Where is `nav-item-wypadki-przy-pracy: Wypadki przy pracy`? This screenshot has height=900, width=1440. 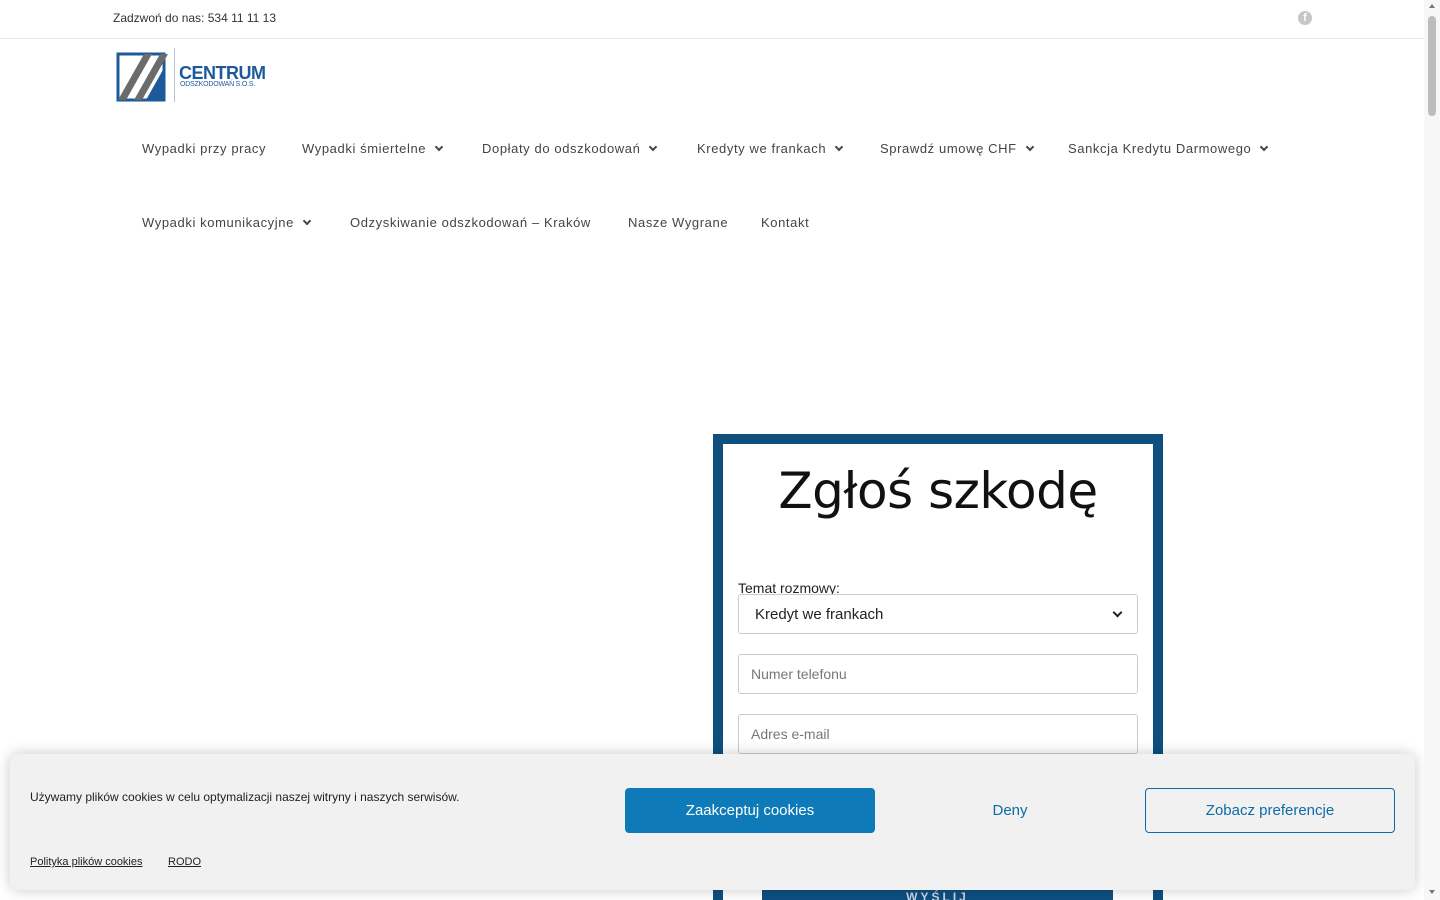 nav-item-wypadki-przy-pracy: Wypadki przy pracy is located at coordinates (204, 148).